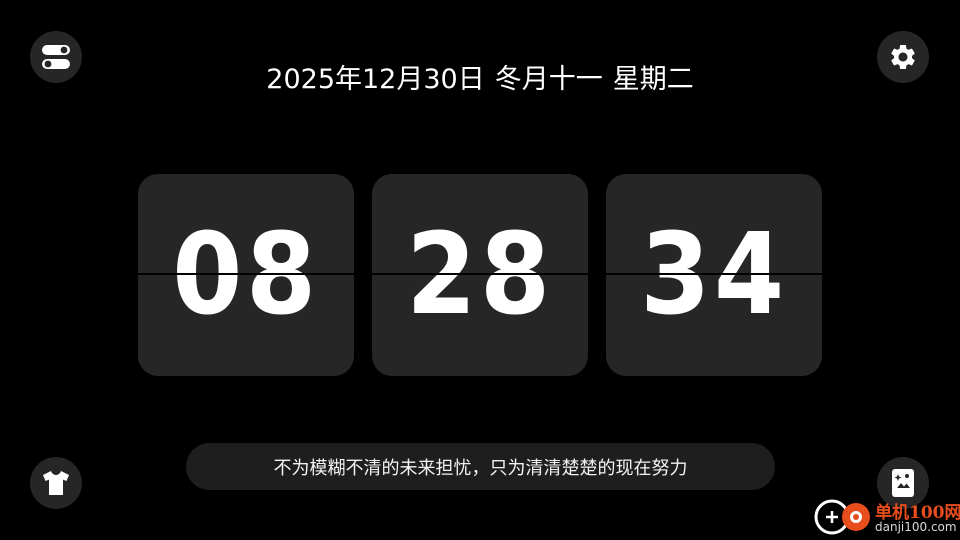  I want to click on quote-bar: 不为模糊不清的未来担忧，只为清清楚楚的现在努力, so click(480, 466).